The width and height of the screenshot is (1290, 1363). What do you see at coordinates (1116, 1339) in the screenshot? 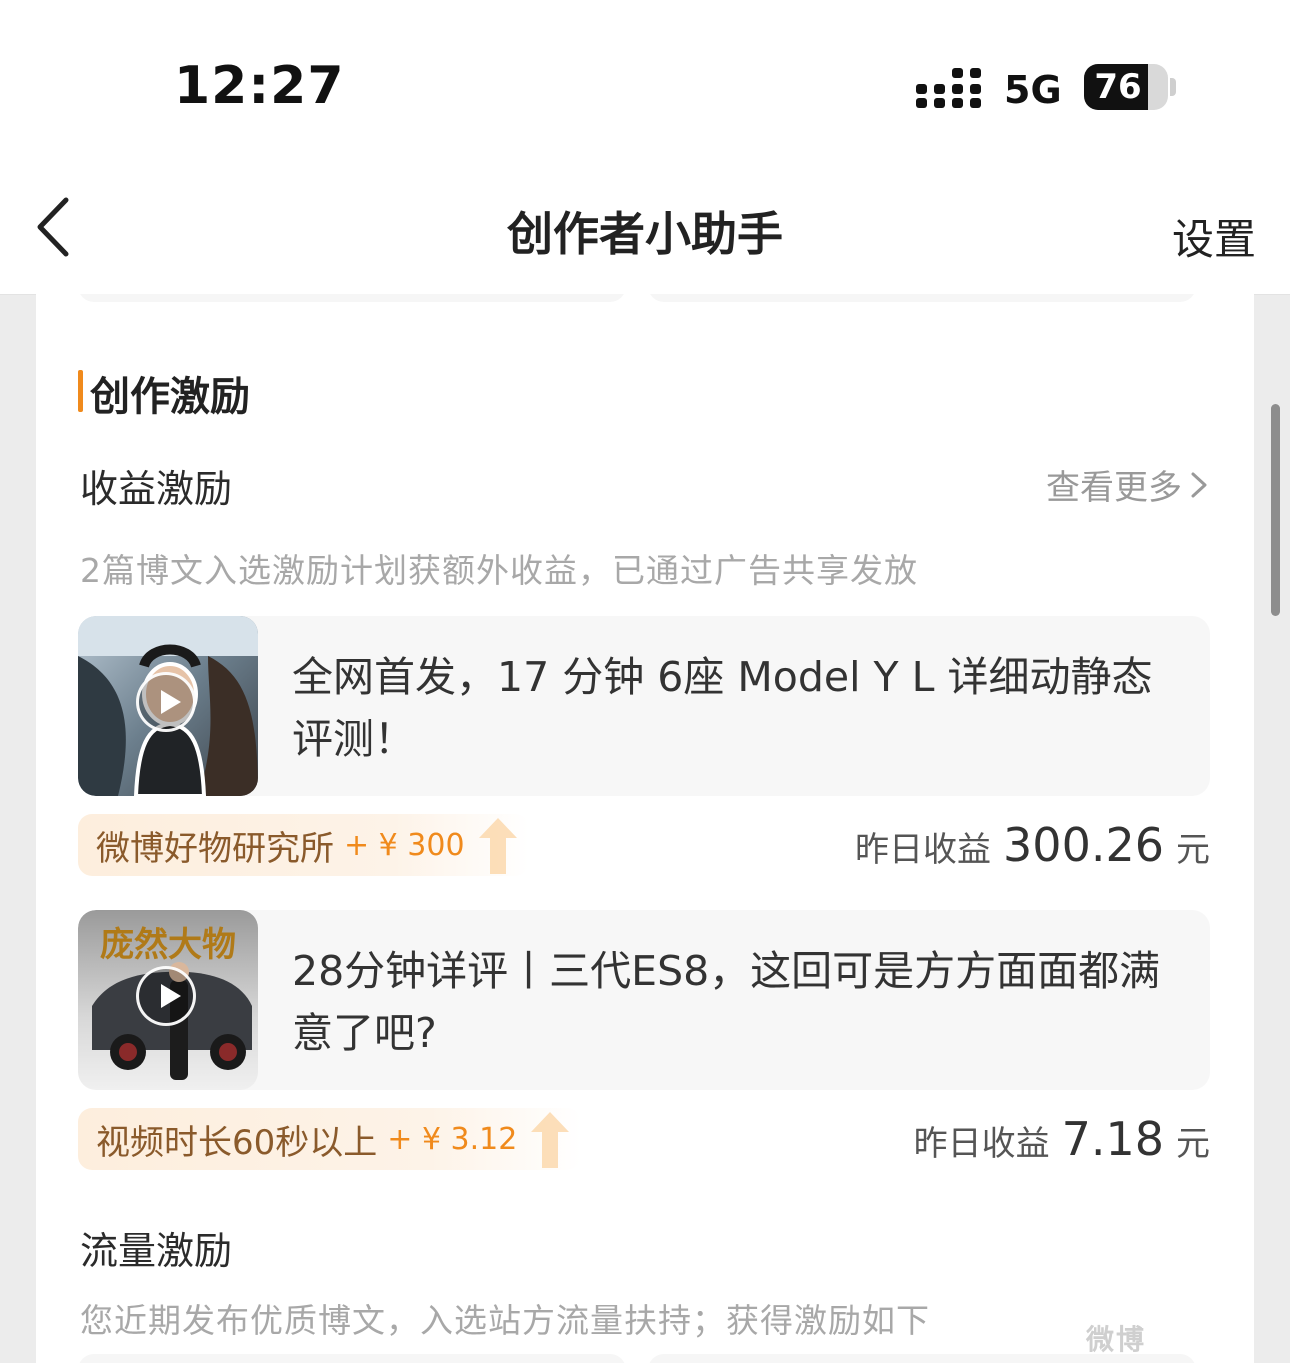
I see `watermark: 微博` at bounding box center [1116, 1339].